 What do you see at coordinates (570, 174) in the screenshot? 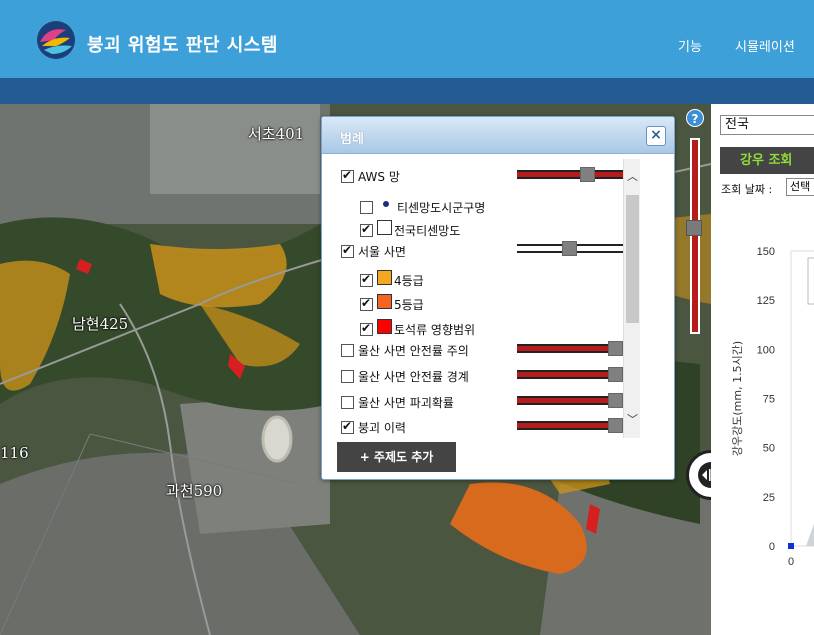
I see `opacity-slider-aws` at bounding box center [570, 174].